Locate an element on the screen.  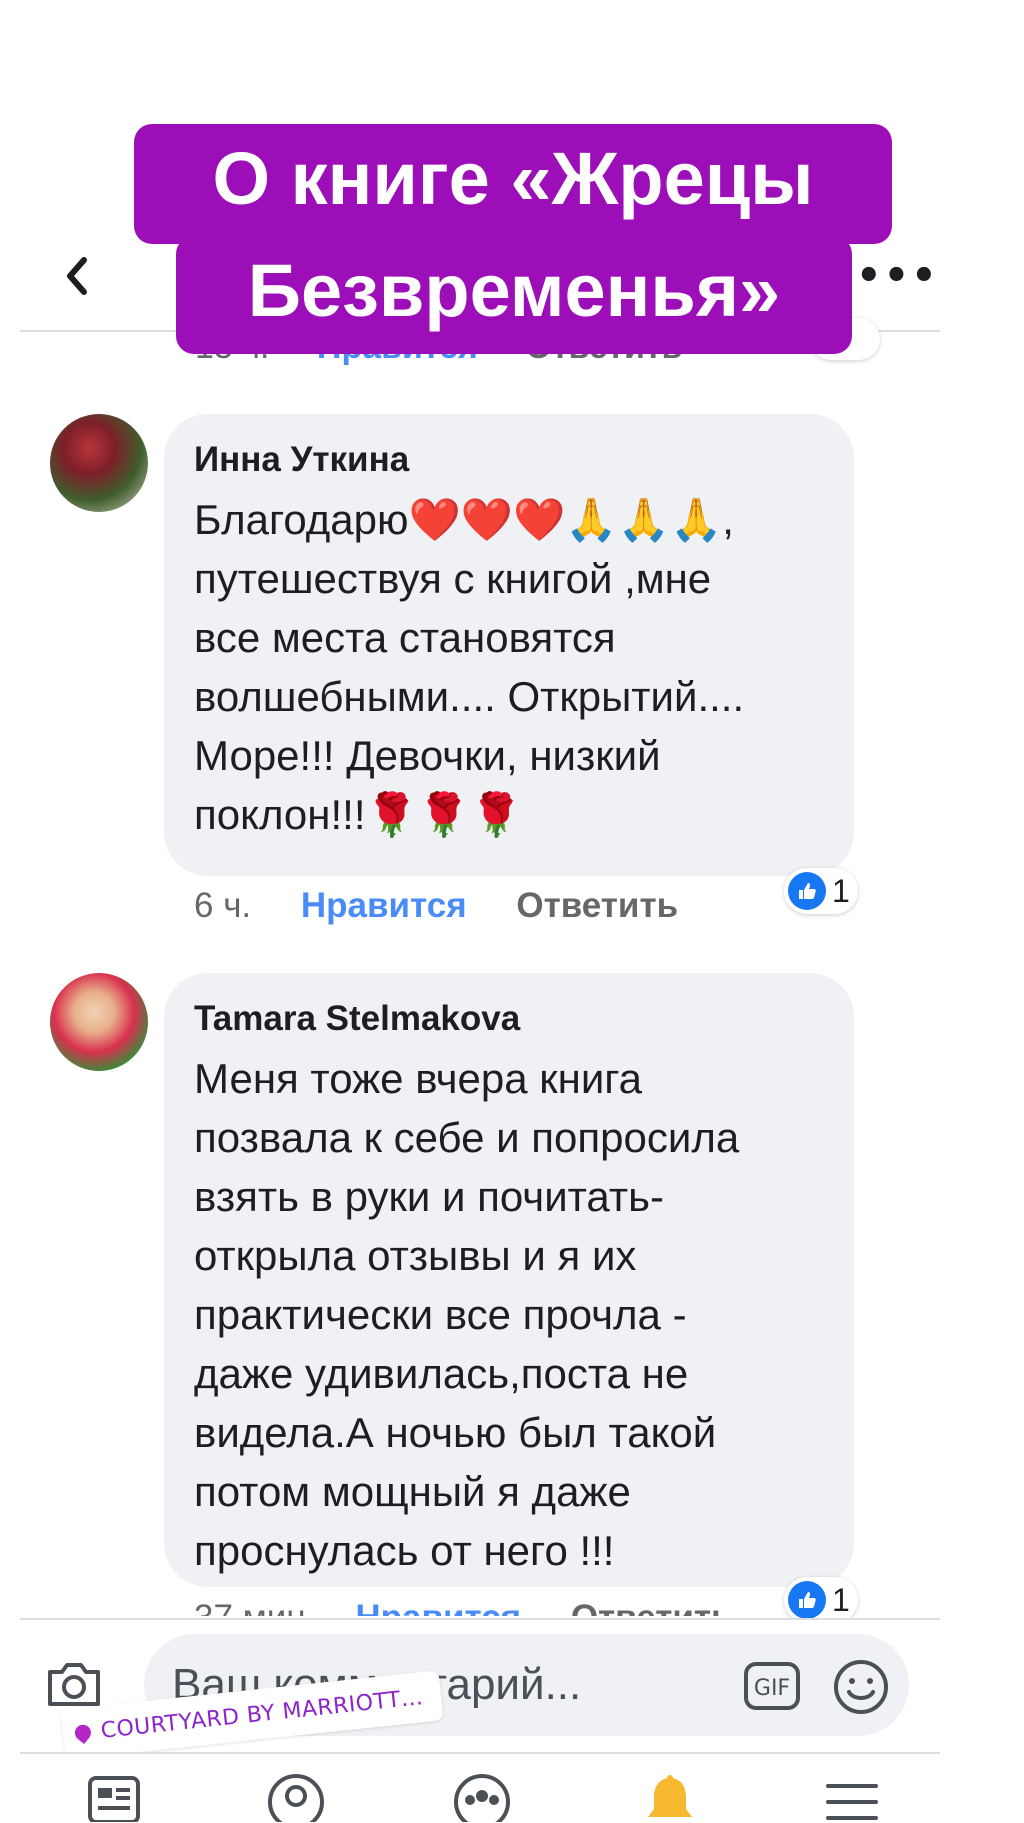
comment-time: 6 ч. is located at coordinates (223, 905).